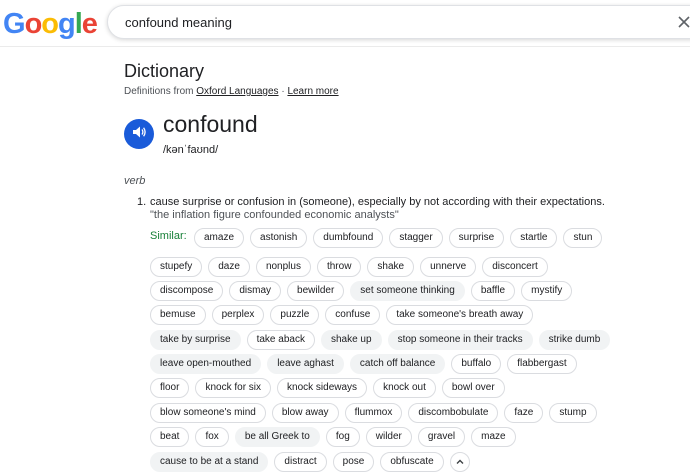 Image resolution: width=690 pixels, height=472 pixels. What do you see at coordinates (391, 267) in the screenshot?
I see `similar-chip: shake` at bounding box center [391, 267].